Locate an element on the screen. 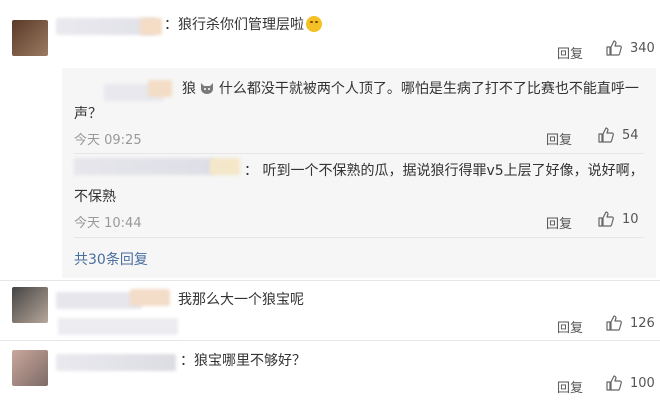 The width and height of the screenshot is (660, 403). like-button: 10 is located at coordinates (618, 219).